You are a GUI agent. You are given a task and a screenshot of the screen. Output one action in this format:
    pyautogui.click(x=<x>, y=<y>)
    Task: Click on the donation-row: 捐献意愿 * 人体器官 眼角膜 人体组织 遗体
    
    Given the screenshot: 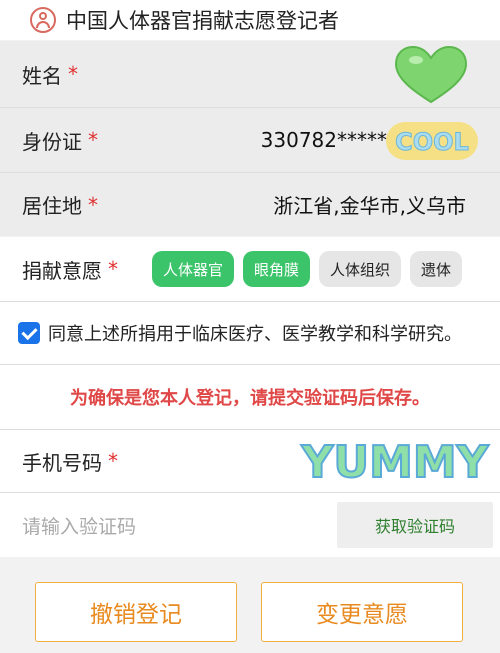 What is the action you would take?
    pyautogui.click(x=250, y=269)
    